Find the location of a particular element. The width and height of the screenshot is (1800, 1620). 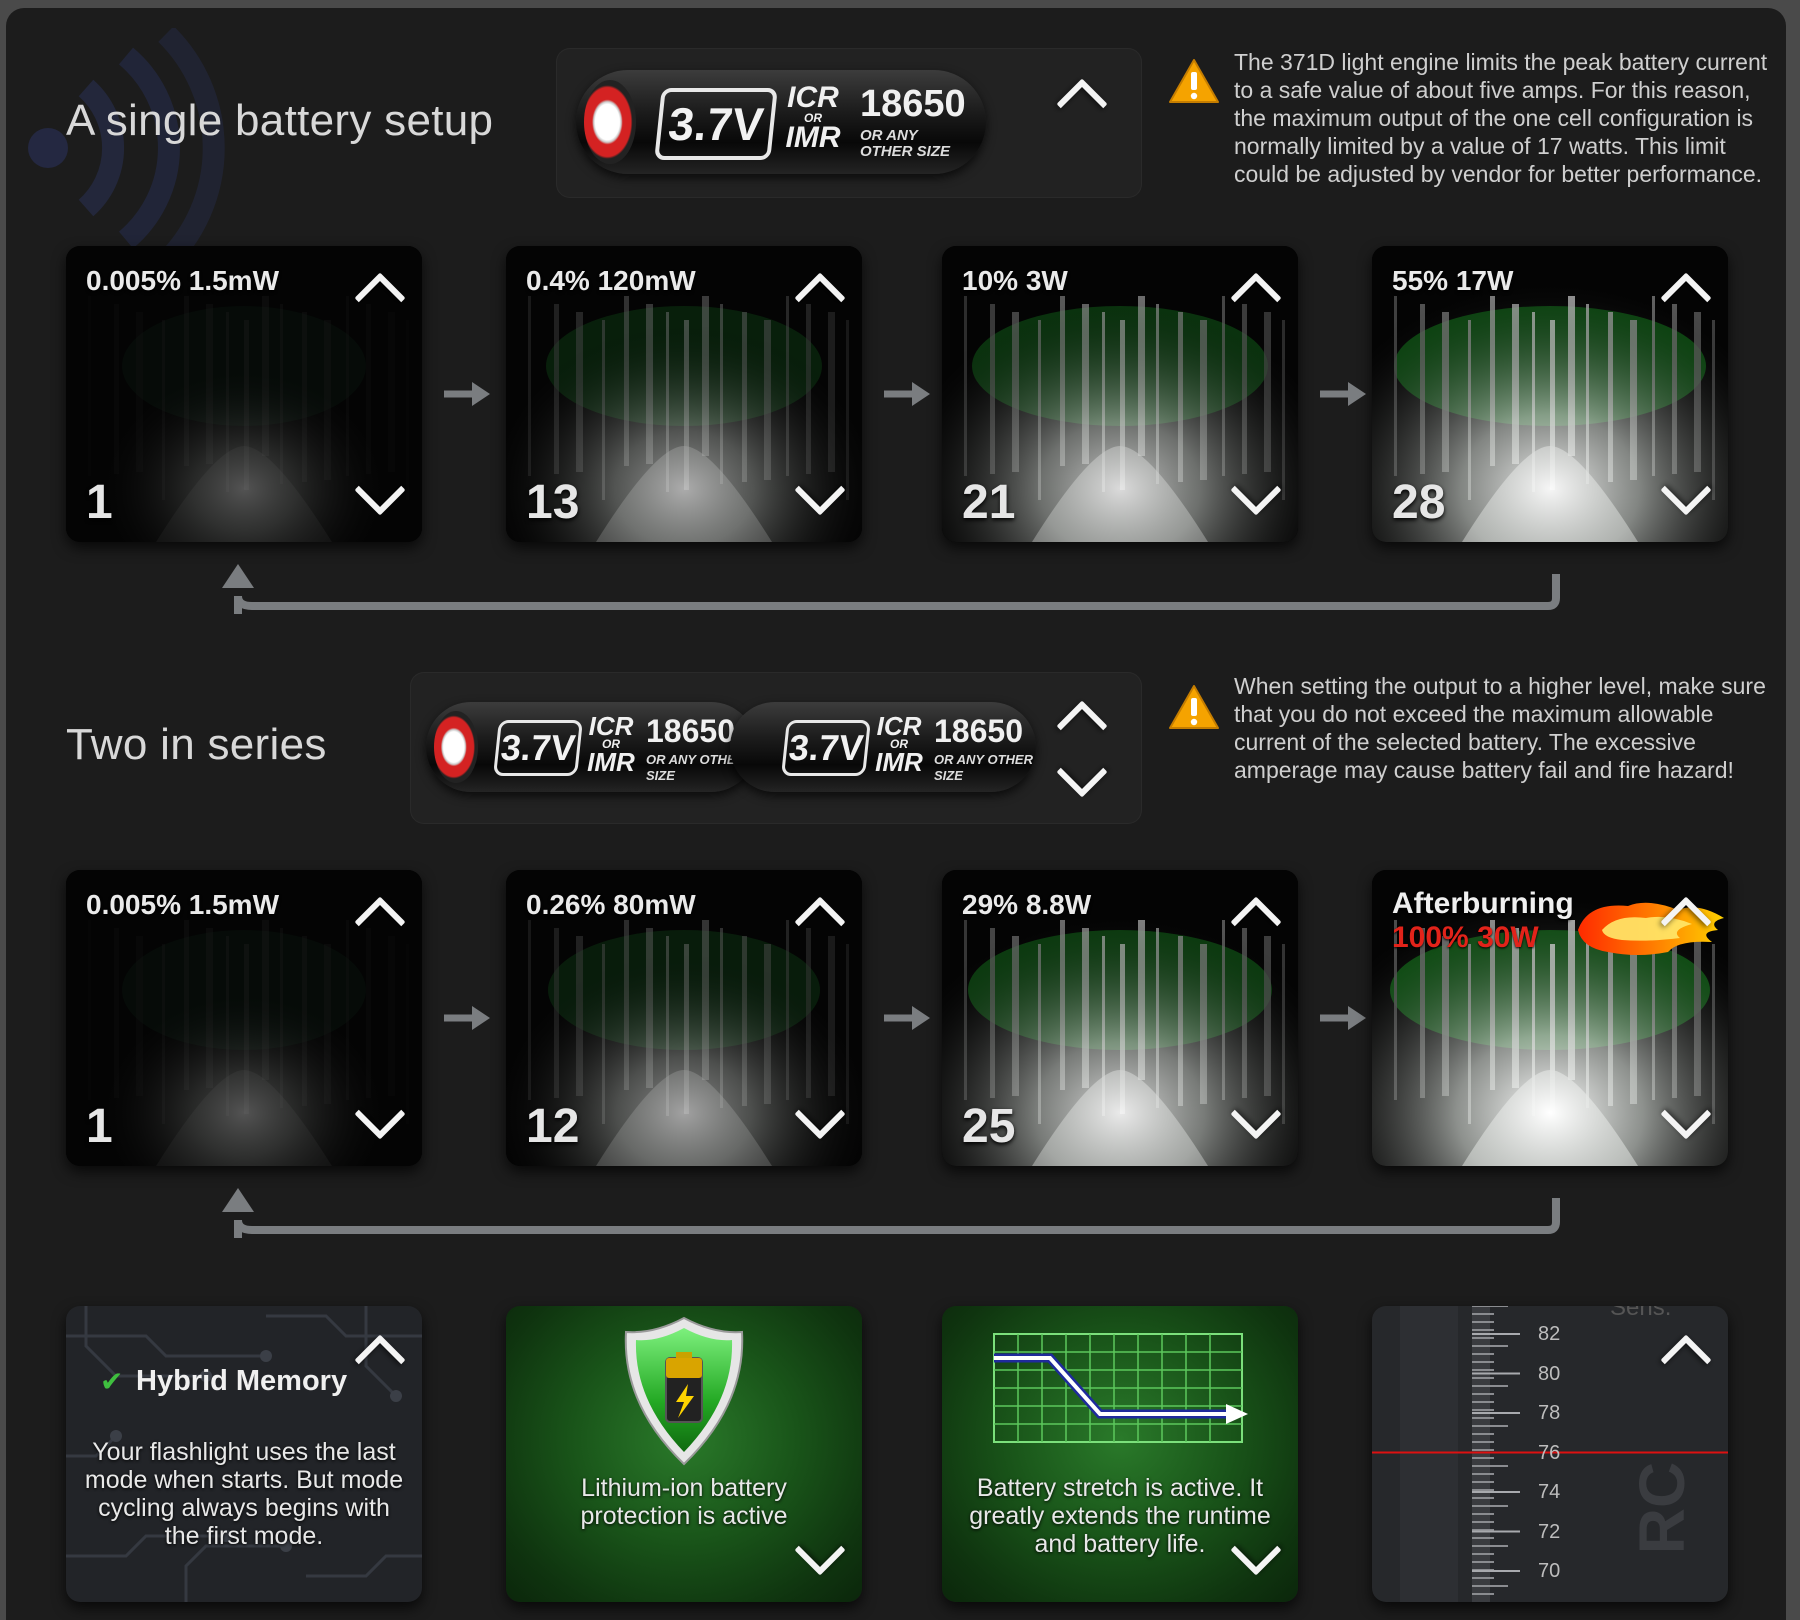

mode-number: 28 is located at coordinates (1419, 502).